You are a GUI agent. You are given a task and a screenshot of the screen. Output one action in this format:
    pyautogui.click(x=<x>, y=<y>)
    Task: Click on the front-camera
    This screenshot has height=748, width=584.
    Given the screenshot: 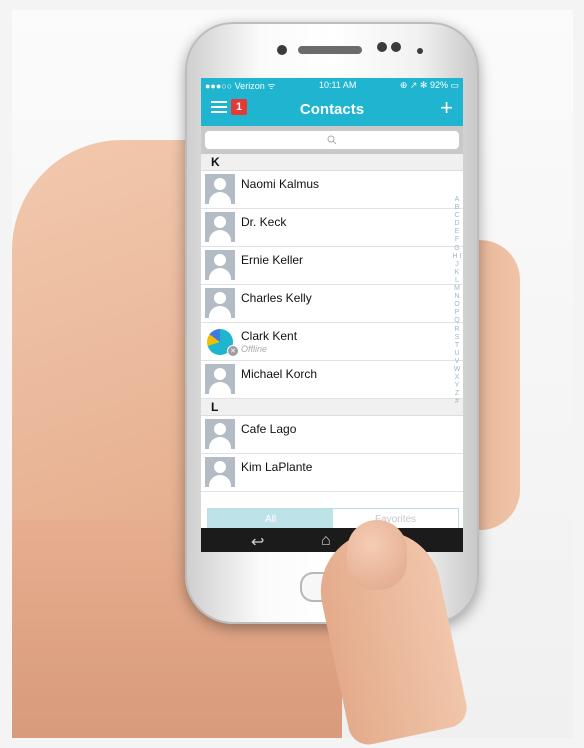 What is the action you would take?
    pyautogui.click(x=382, y=47)
    